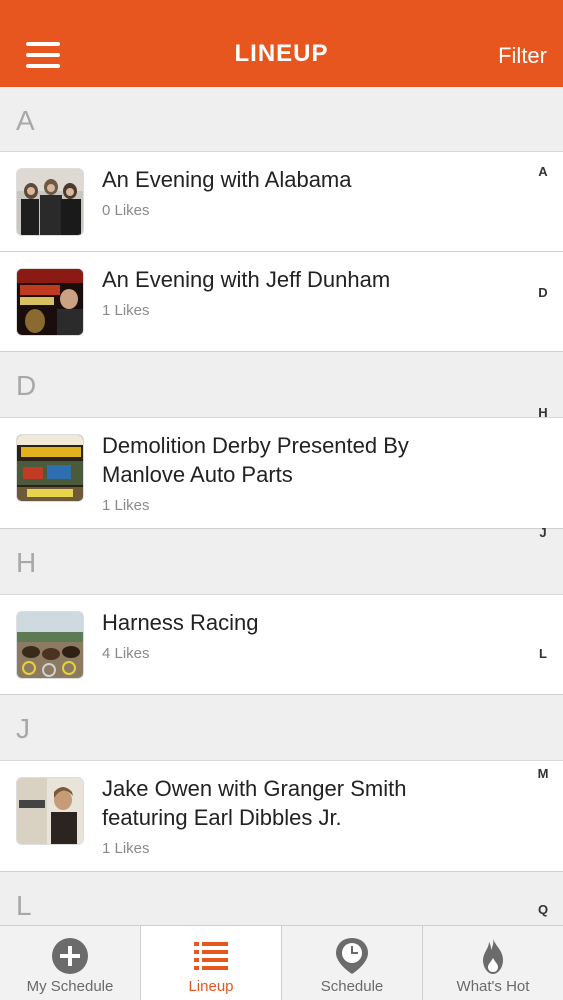  I want to click on alphabet-index-bar: A D H J L M Q, so click(543, 506).